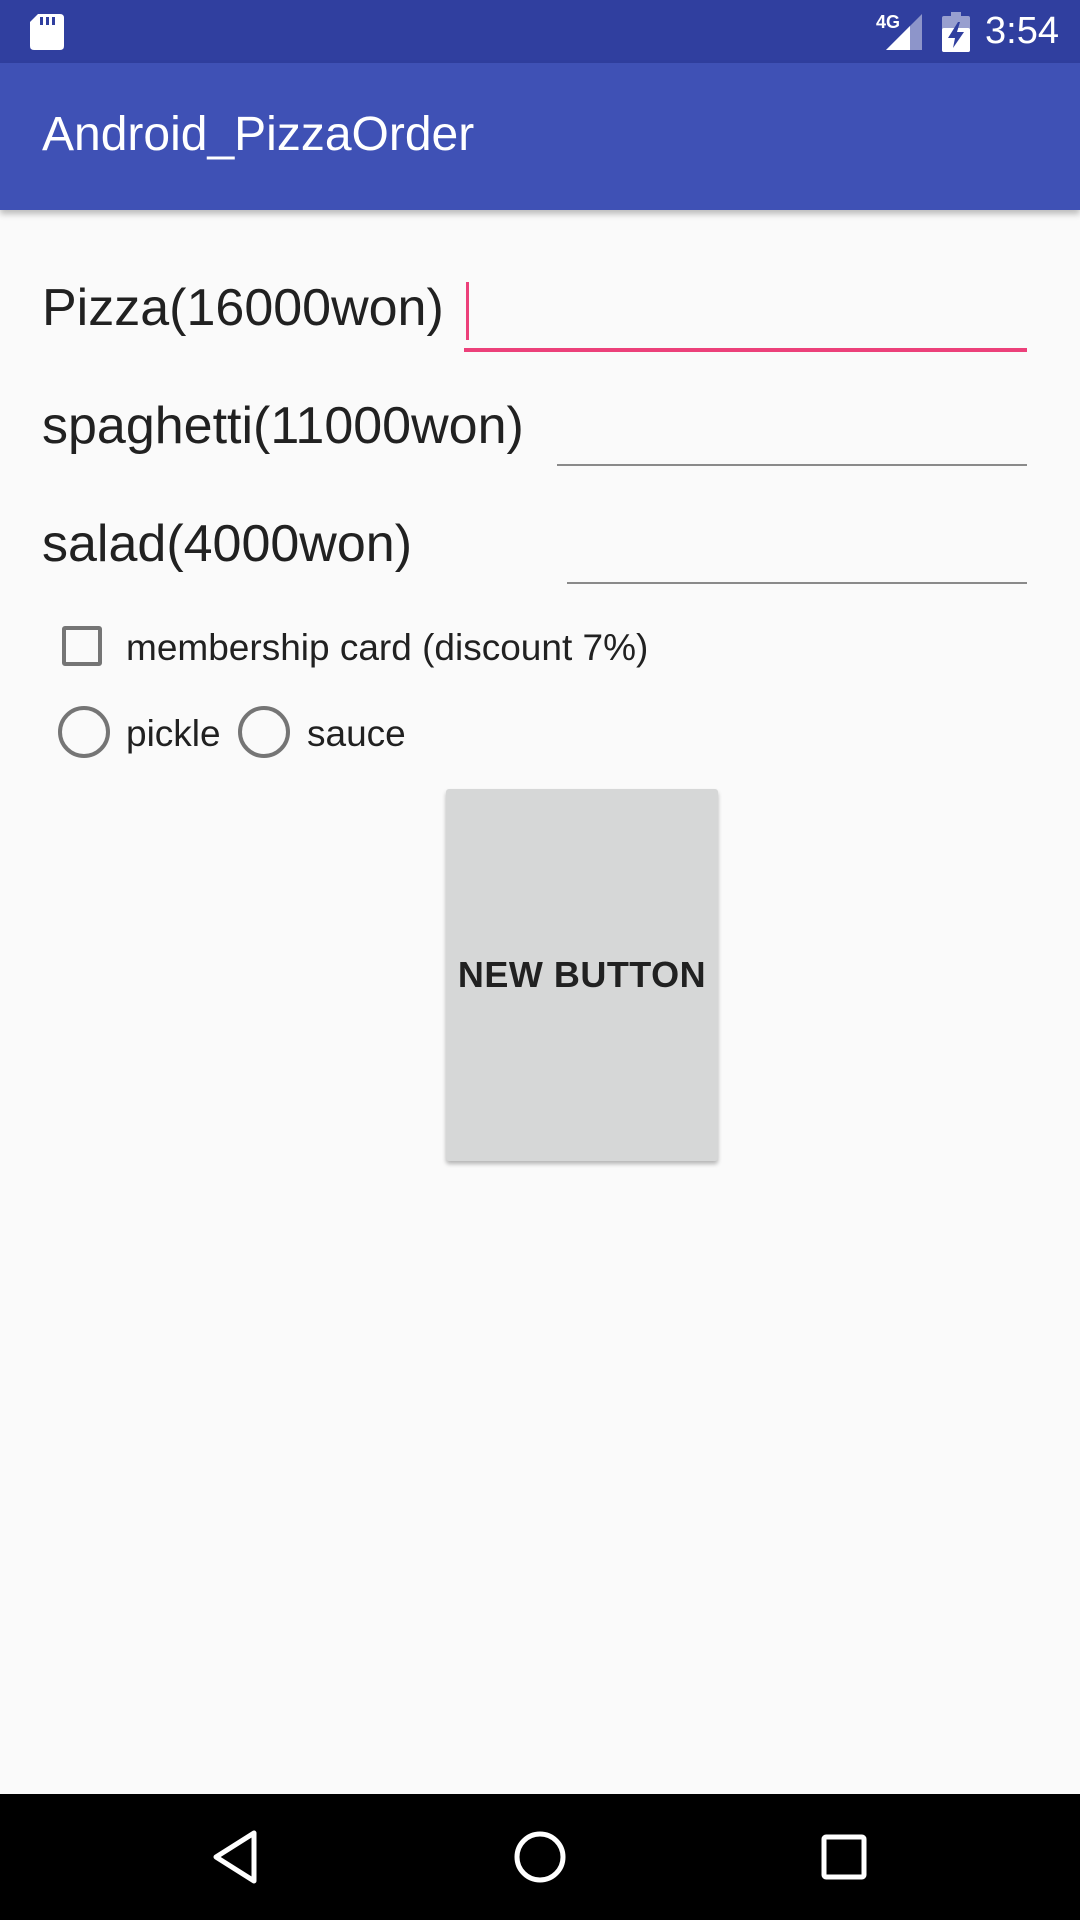  I want to click on text-cursor, so click(467, 311).